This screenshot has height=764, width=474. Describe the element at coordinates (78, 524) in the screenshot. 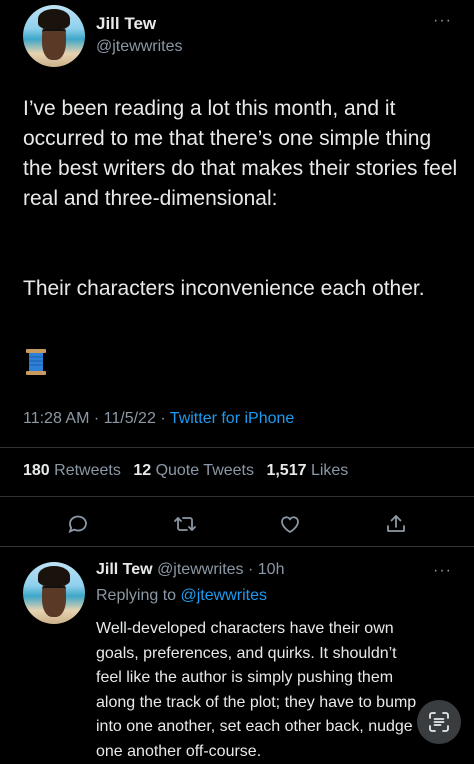

I see `reply-icon` at that location.